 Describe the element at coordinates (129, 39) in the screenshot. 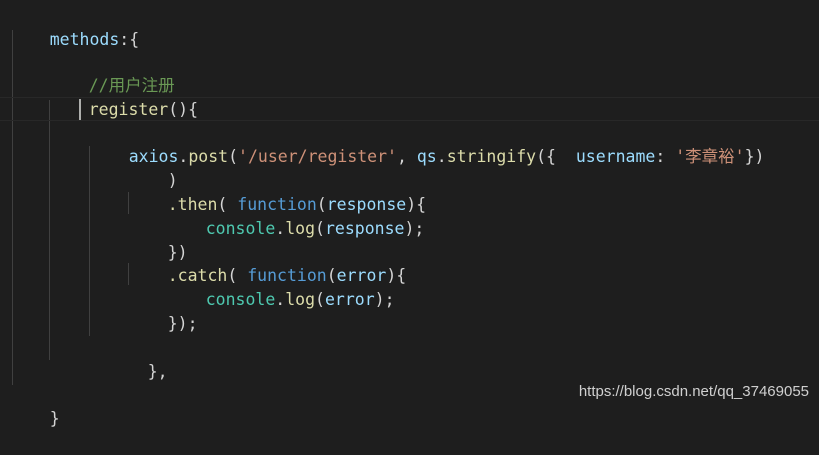

I see `token-punctuation: :{` at that location.